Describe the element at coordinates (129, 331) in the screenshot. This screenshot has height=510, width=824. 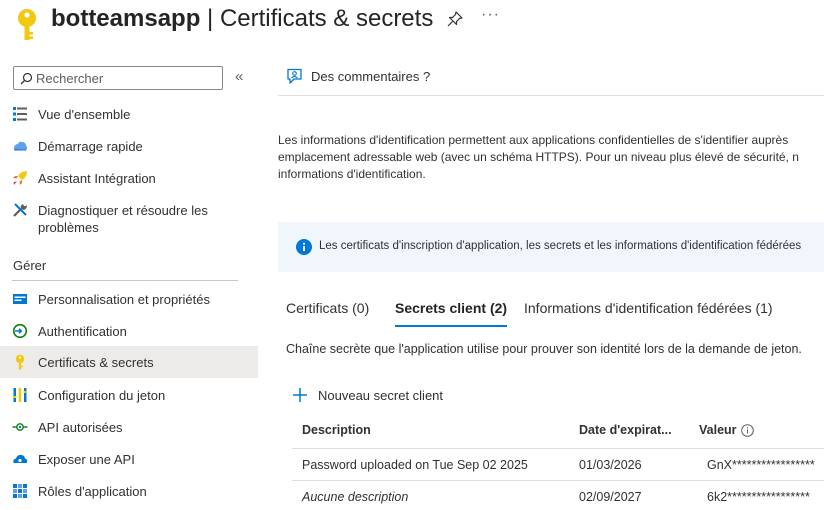
I see `sidebar-item-authentication: Authentification` at that location.